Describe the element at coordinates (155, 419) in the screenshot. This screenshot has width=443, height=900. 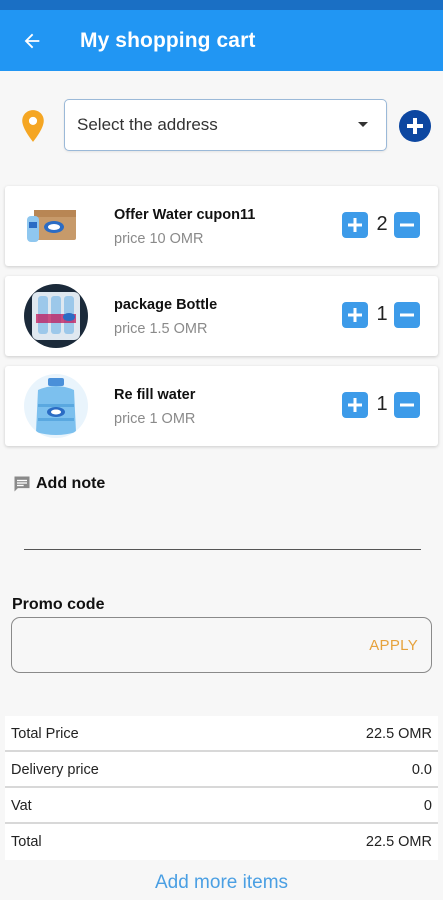
I see `item-price: price 1 OMR` at that location.